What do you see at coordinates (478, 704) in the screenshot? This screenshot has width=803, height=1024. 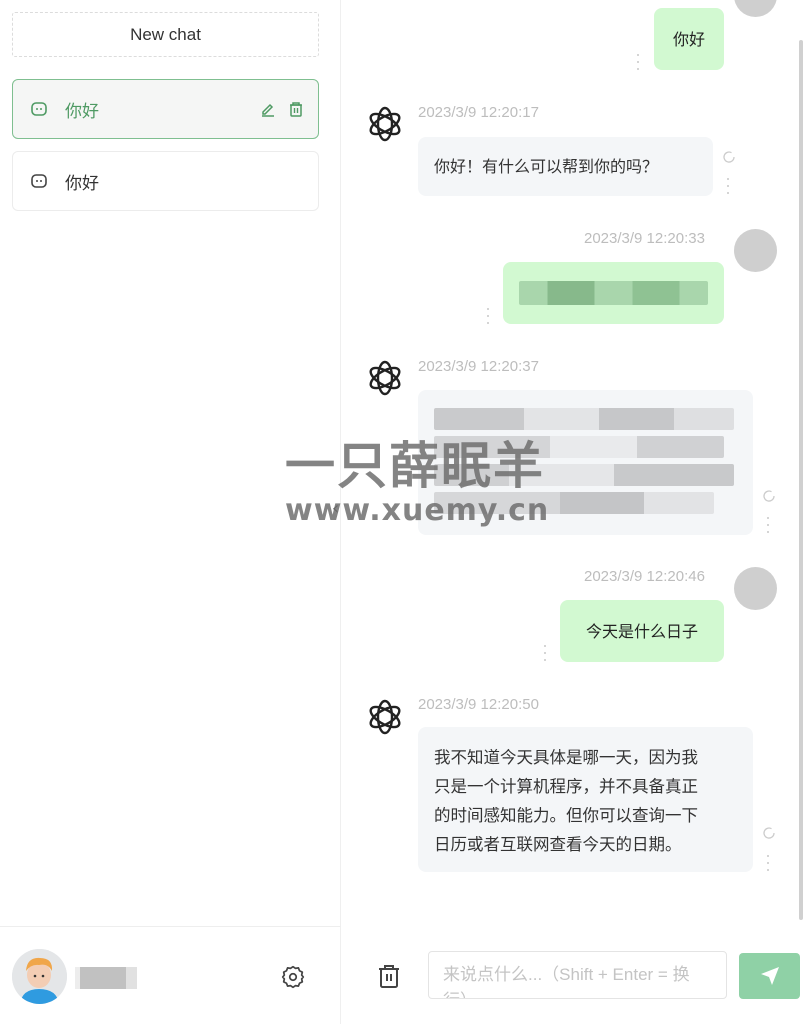 I see `message-timestamp: 2023/3/9 12:20:50` at bounding box center [478, 704].